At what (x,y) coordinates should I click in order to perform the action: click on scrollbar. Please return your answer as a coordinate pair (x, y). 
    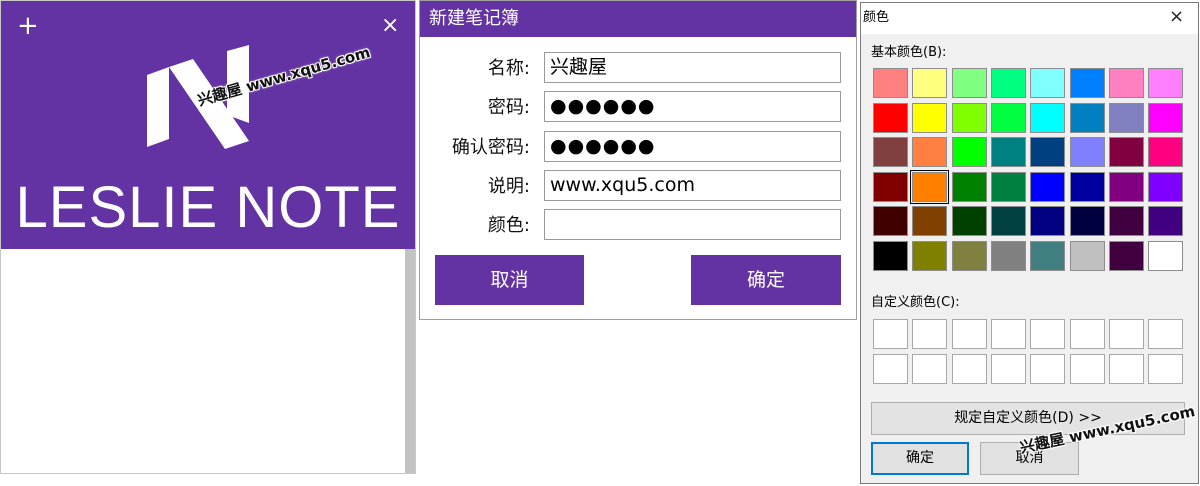
    Looking at the image, I should click on (410, 361).